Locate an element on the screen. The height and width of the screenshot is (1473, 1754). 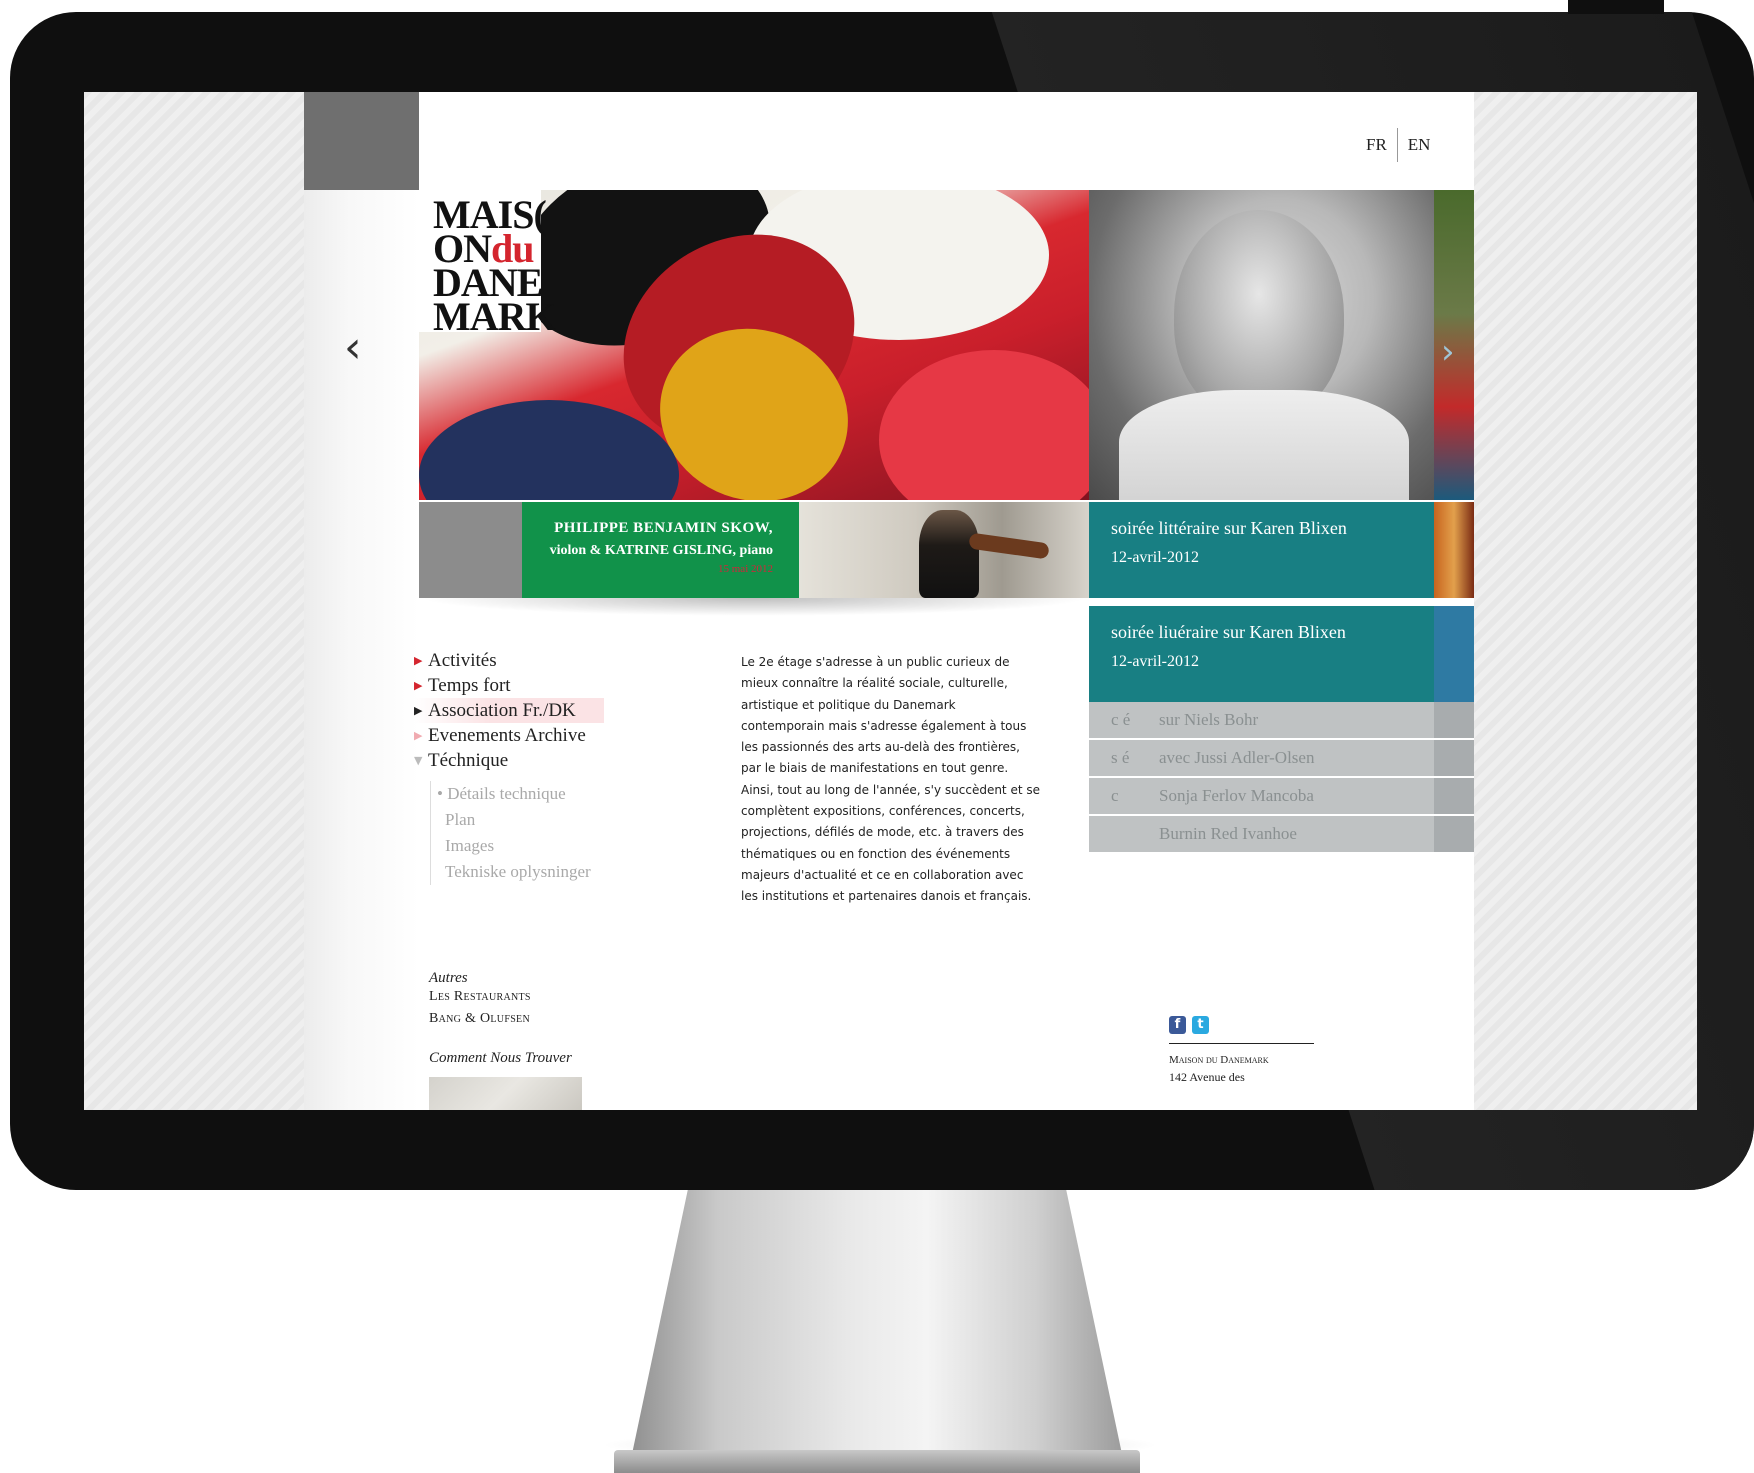
language-switch: FR EN is located at coordinates (1398, 145).